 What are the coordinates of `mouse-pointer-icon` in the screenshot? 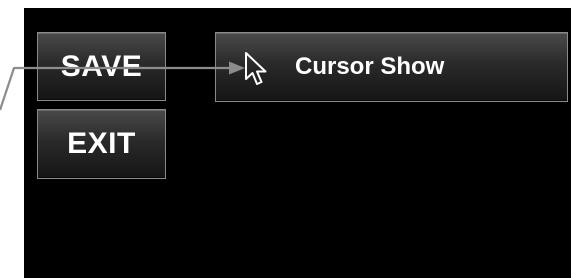 It's located at (256, 68).